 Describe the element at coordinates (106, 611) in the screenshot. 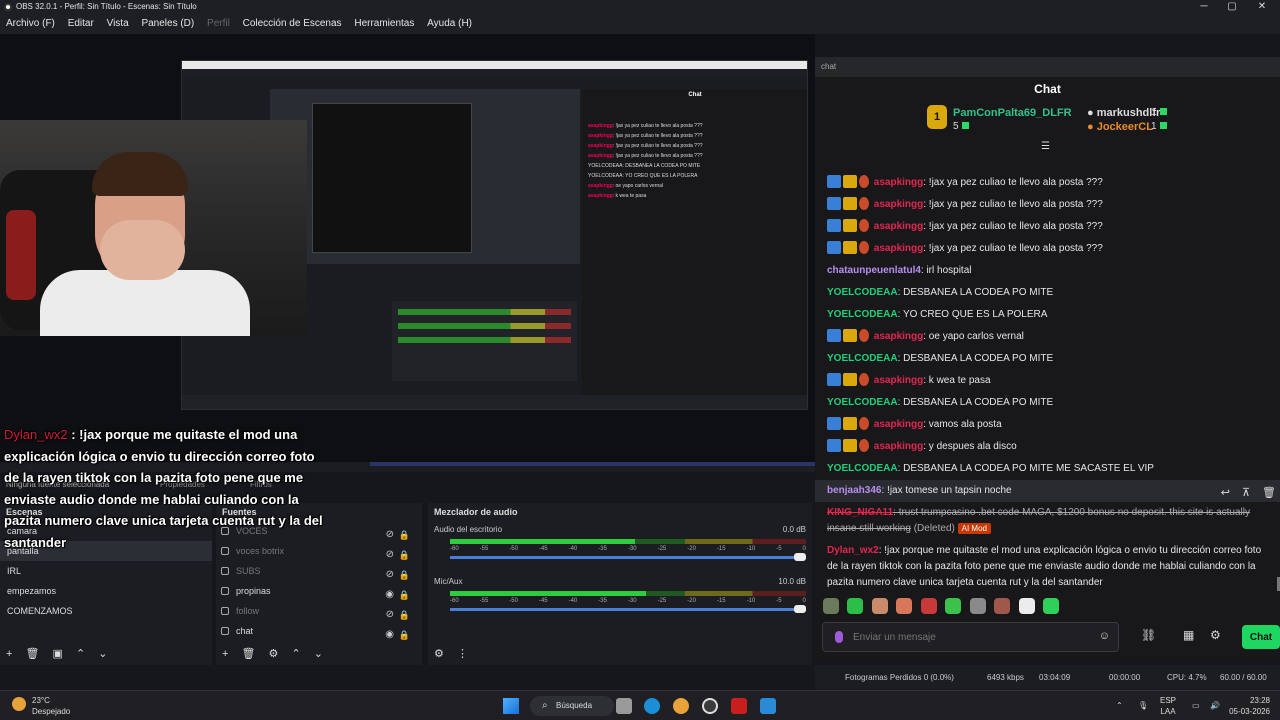

I see `scene-item: COMENZAMOS` at that location.